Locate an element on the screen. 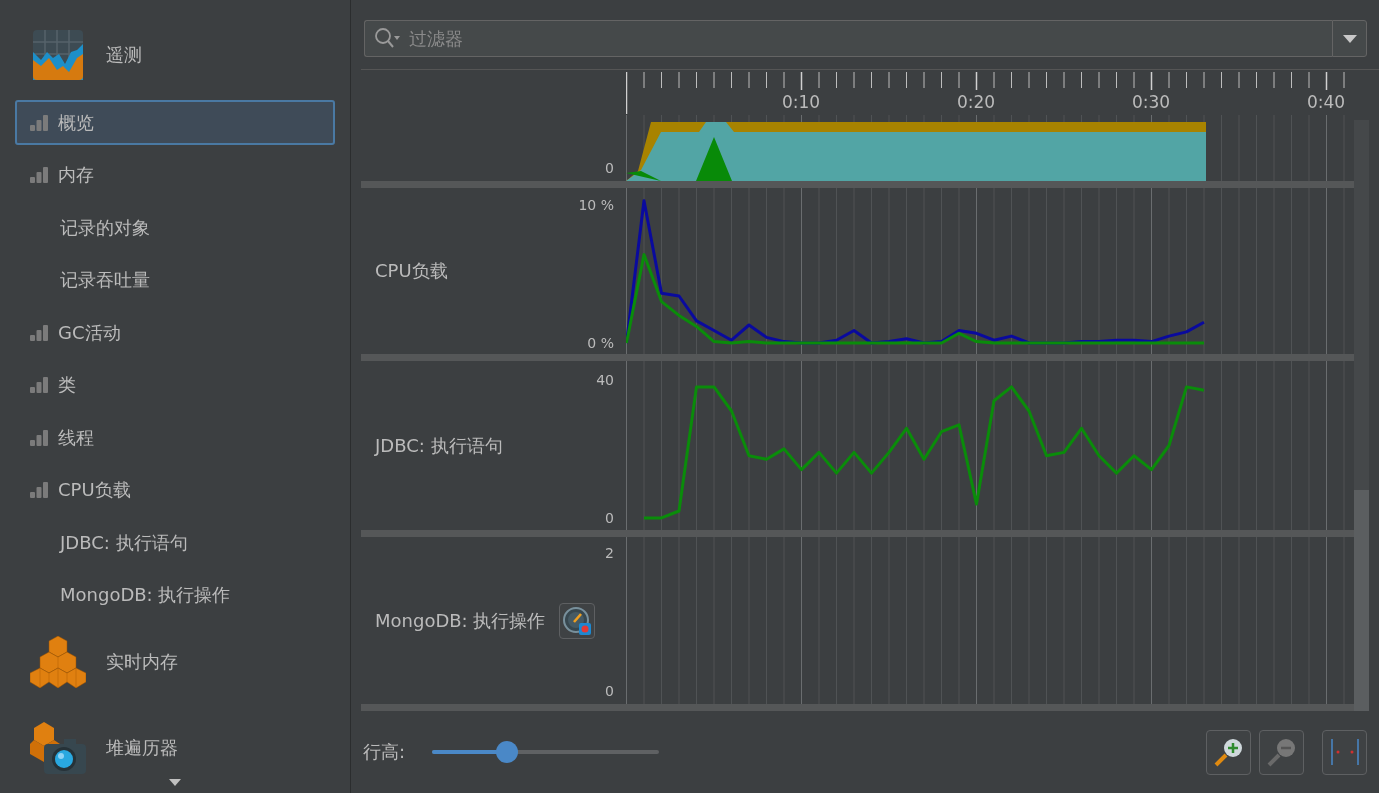 This screenshot has height=793, width=1379. dropdown-caret-icon is located at coordinates (1349, 38).